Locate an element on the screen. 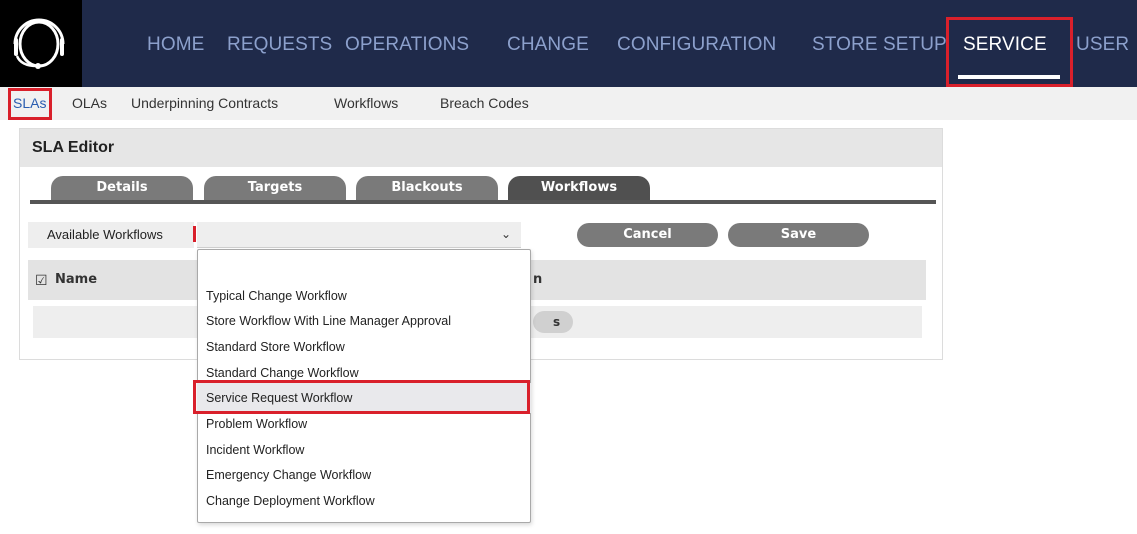 The image size is (1137, 534). panel-header: SLA Editor is located at coordinates (481, 148).